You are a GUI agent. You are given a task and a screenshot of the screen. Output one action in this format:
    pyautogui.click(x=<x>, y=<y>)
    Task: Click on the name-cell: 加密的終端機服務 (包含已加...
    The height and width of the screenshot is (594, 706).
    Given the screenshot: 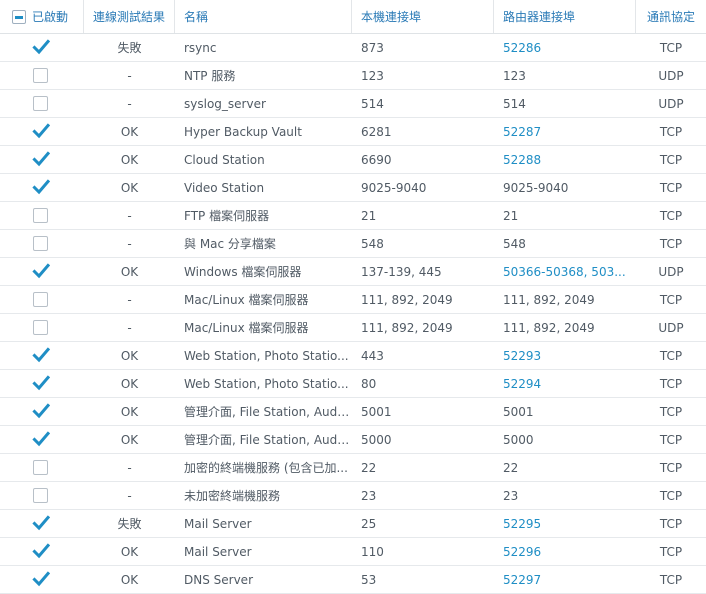 What is the action you would take?
    pyautogui.click(x=263, y=467)
    